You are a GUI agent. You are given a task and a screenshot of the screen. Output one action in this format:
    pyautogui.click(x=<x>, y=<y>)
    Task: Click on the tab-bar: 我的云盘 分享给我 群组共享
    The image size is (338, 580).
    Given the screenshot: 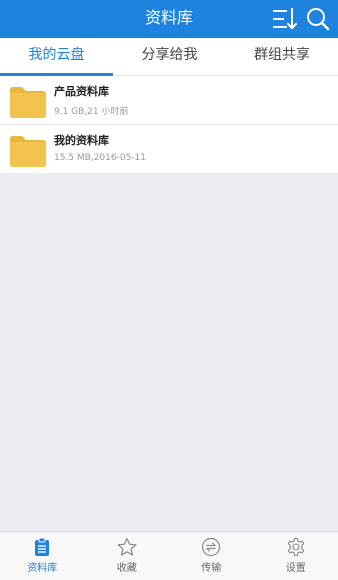 What is the action you would take?
    pyautogui.click(x=169, y=57)
    